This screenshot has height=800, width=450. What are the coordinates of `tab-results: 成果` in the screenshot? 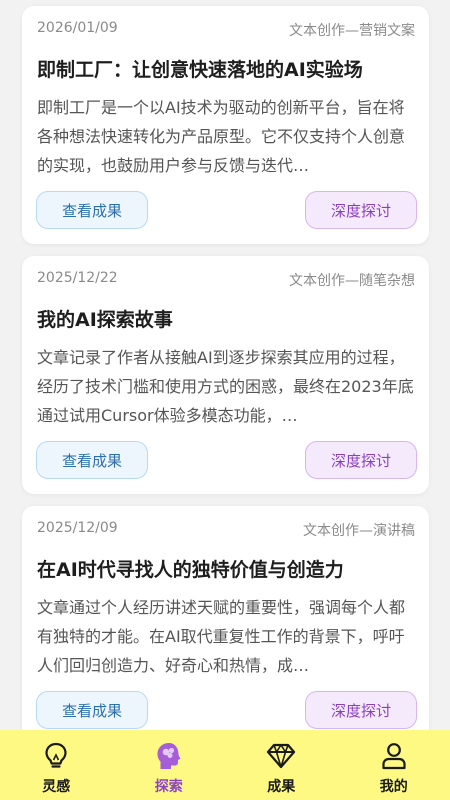 It's located at (281, 765).